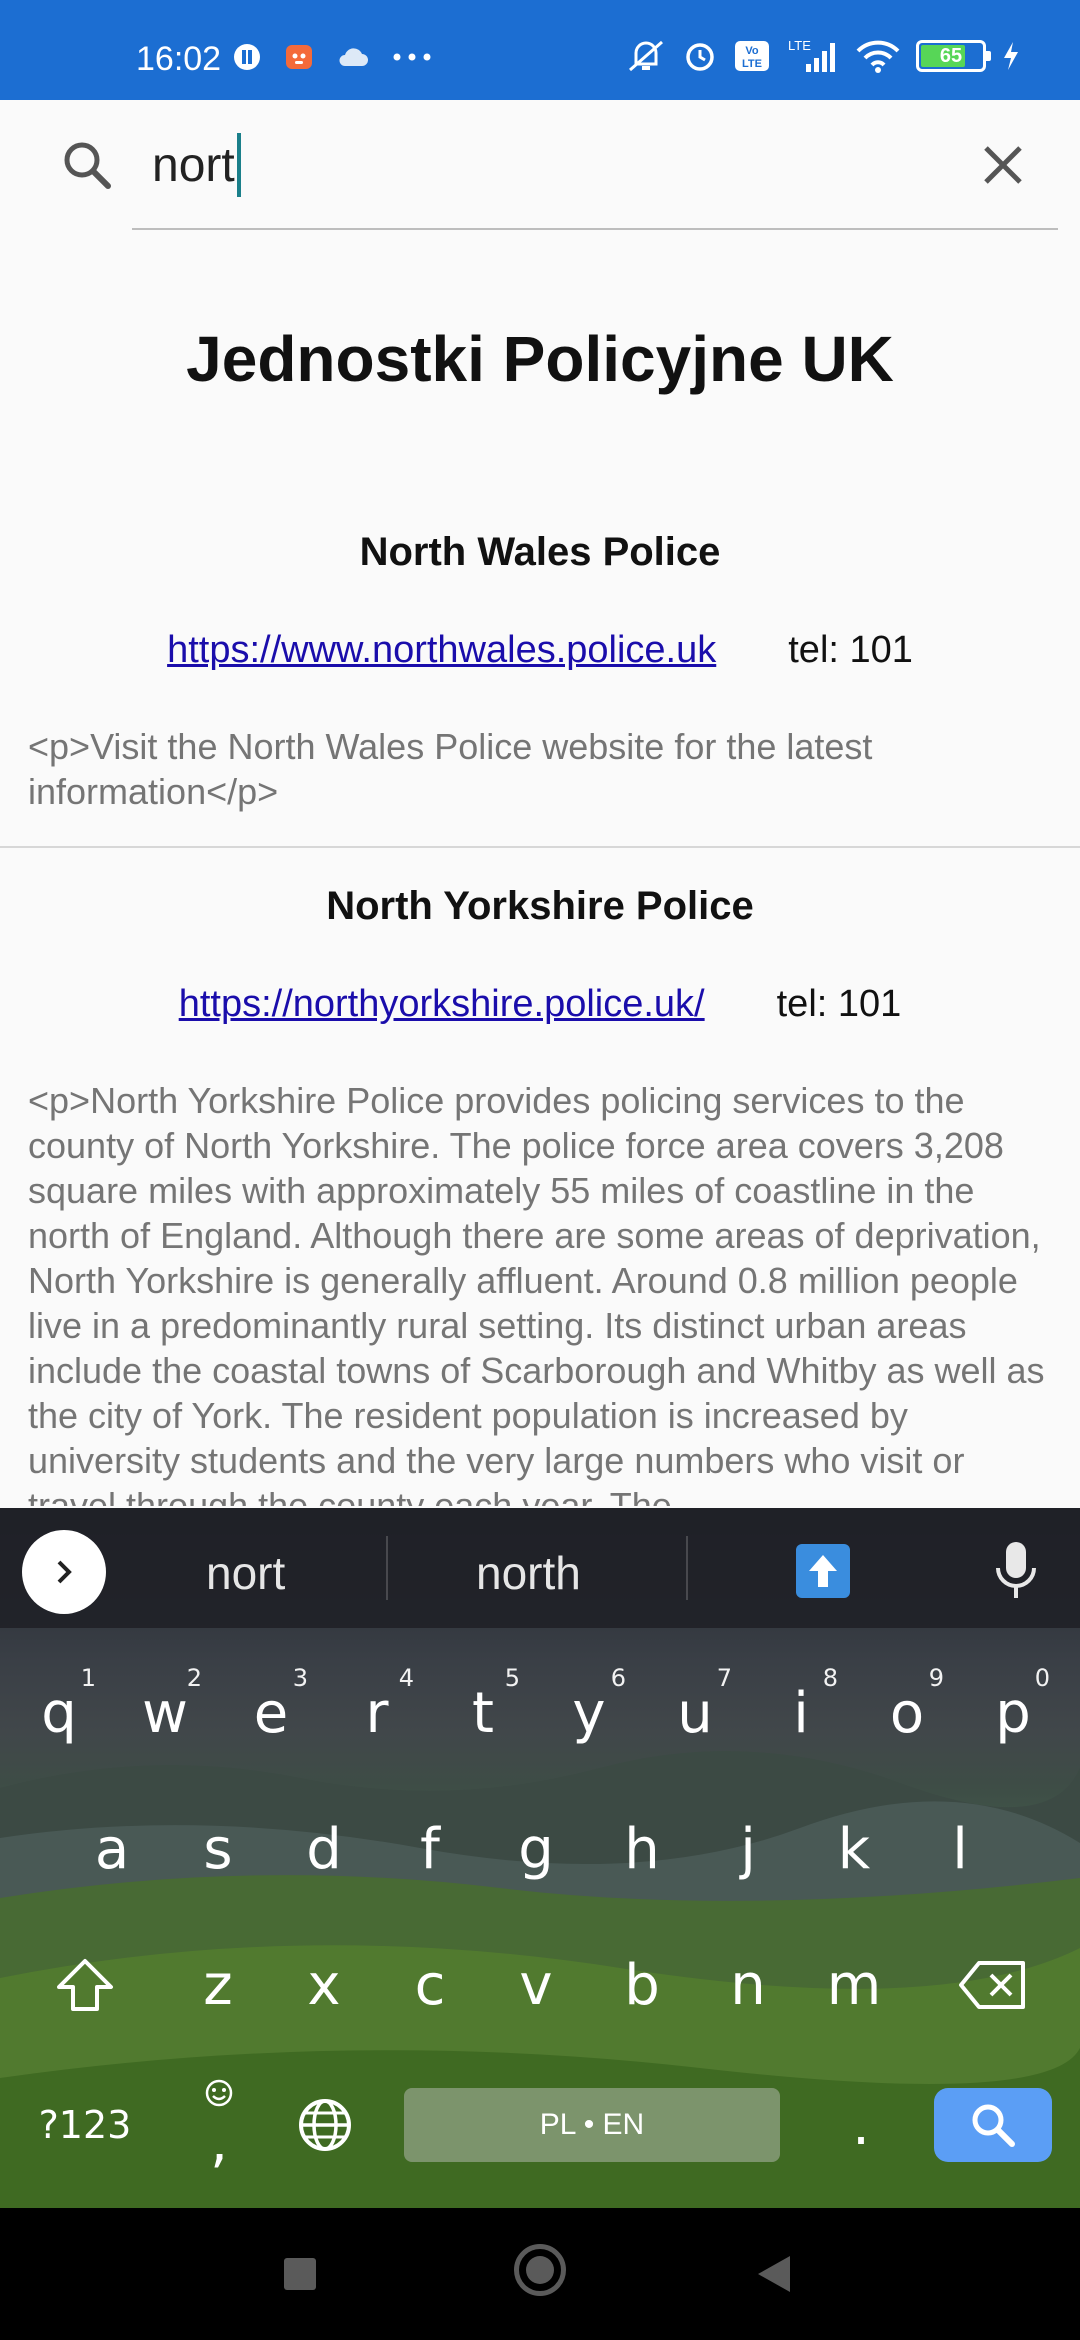 The height and width of the screenshot is (2340, 1080). Describe the element at coordinates (112, 1849) in the screenshot. I see `key-a: a` at that location.